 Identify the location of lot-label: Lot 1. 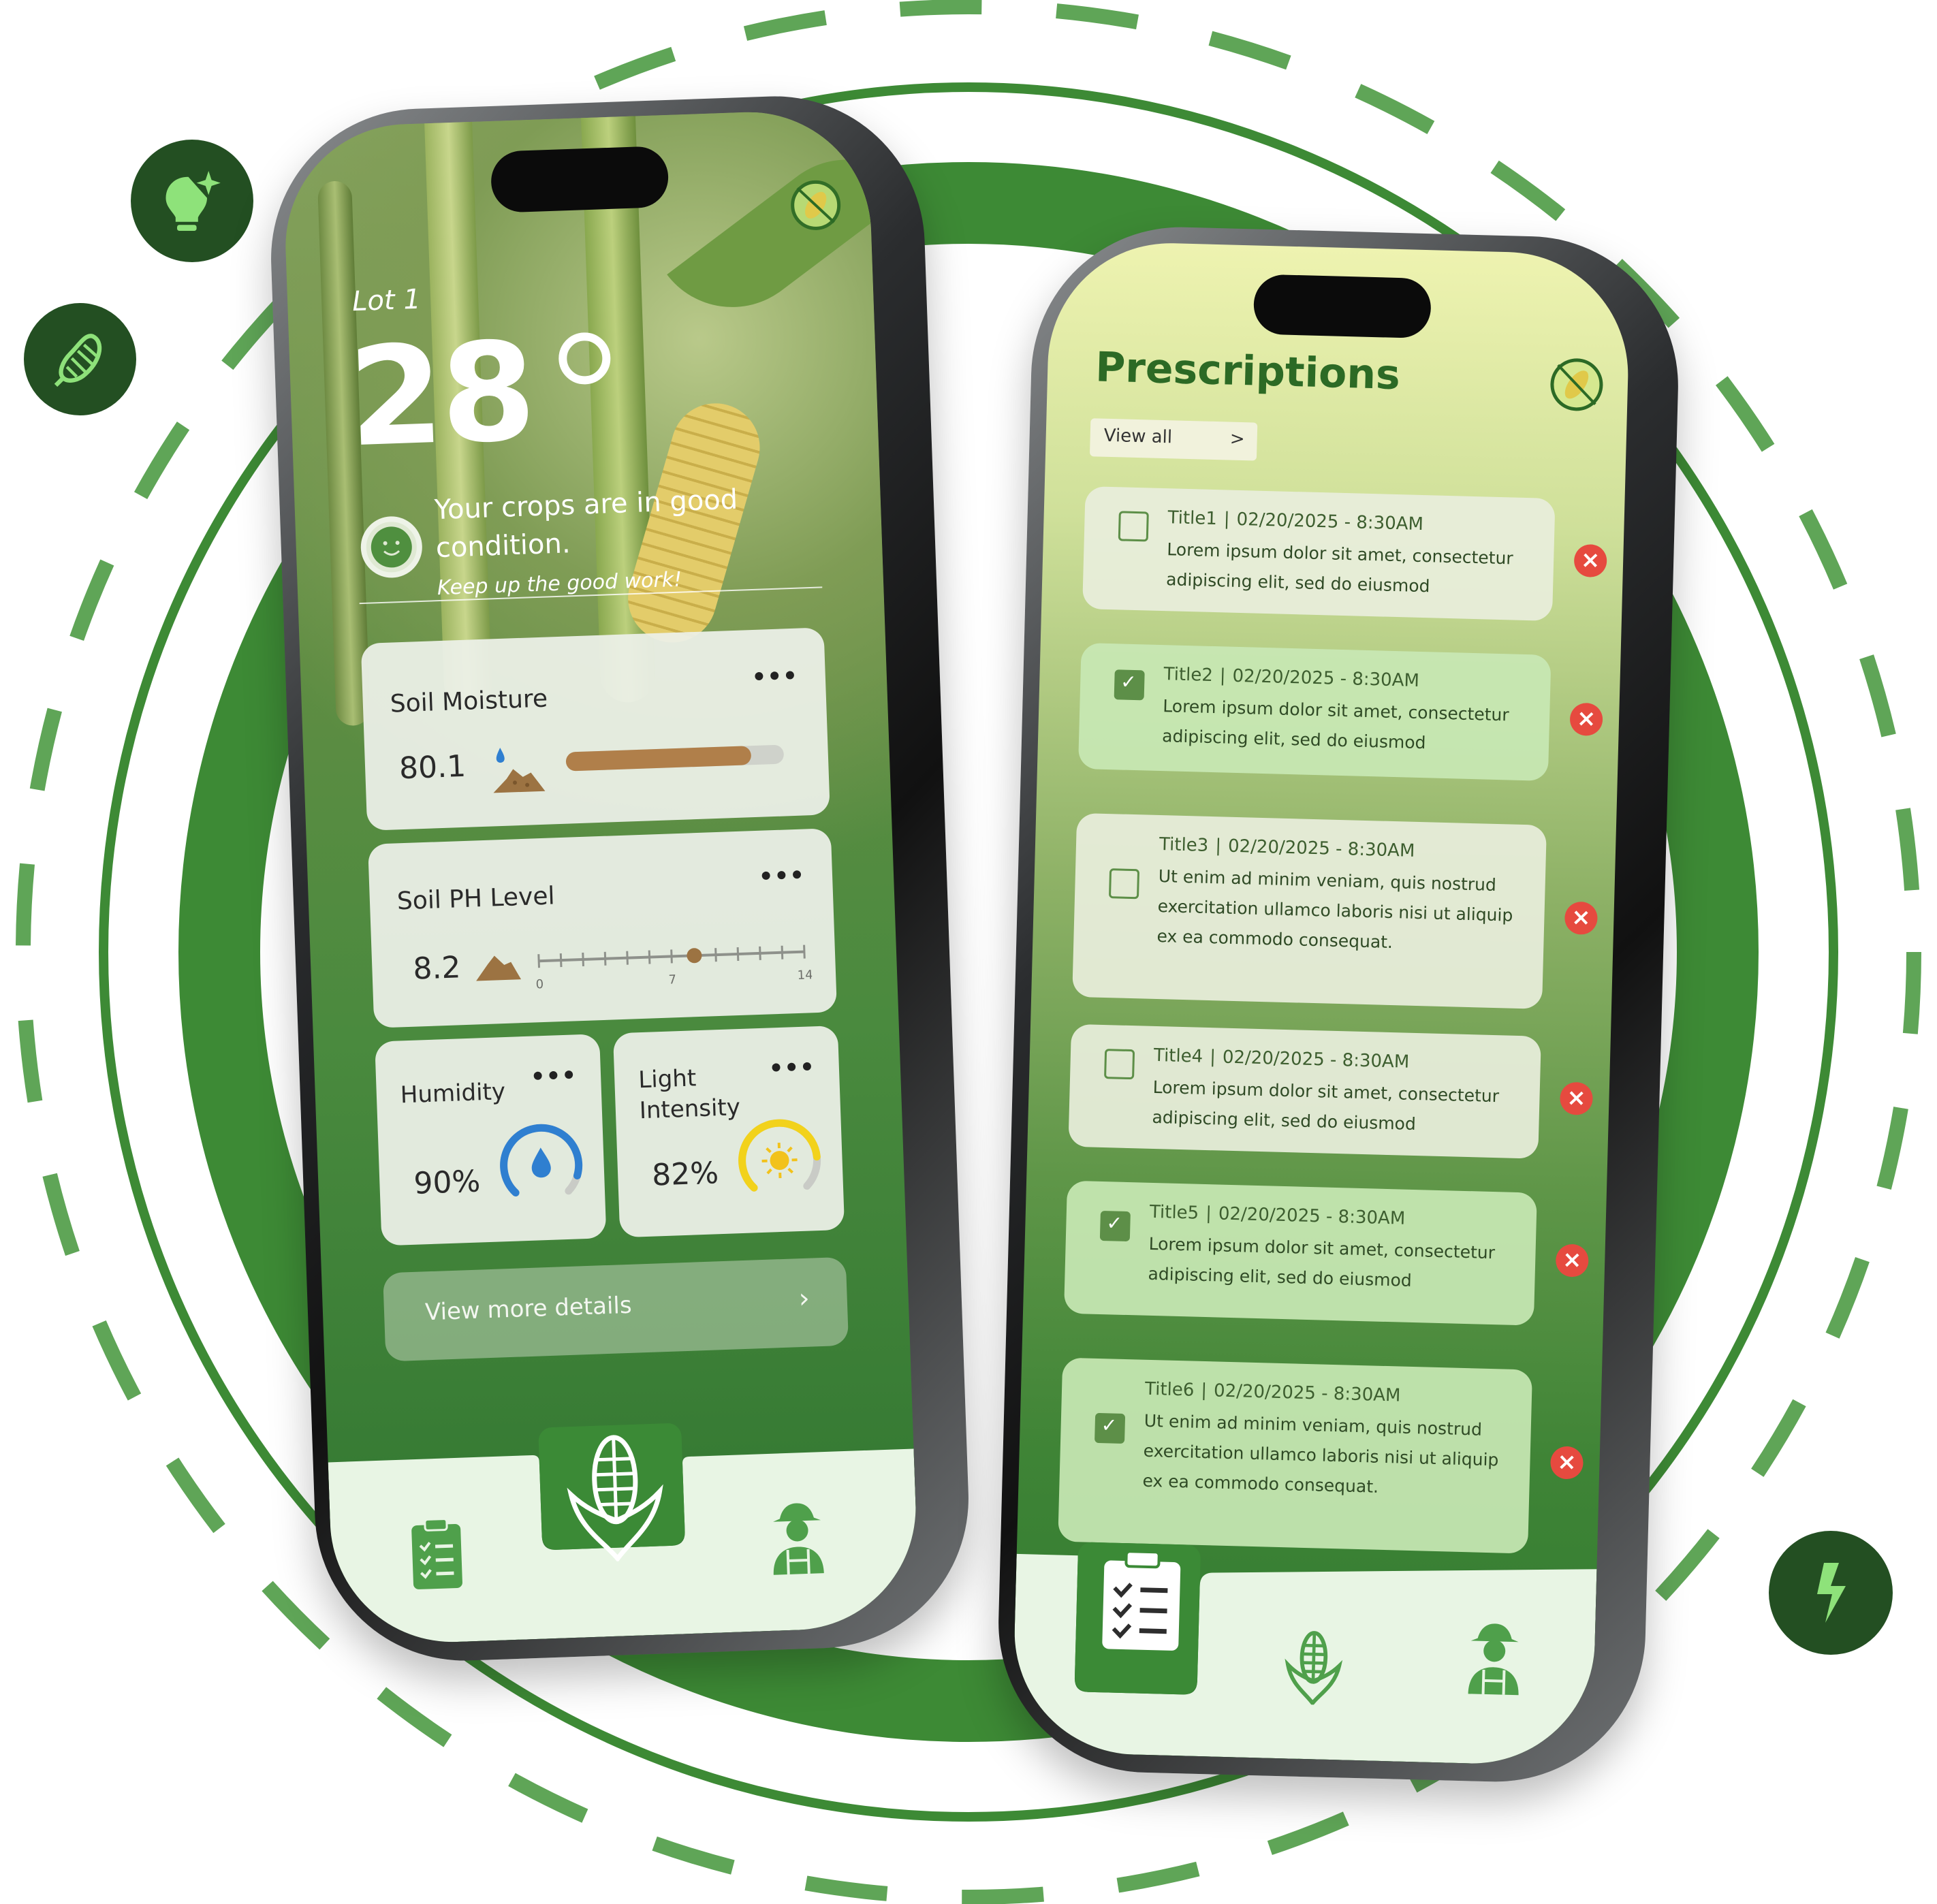
(386, 300).